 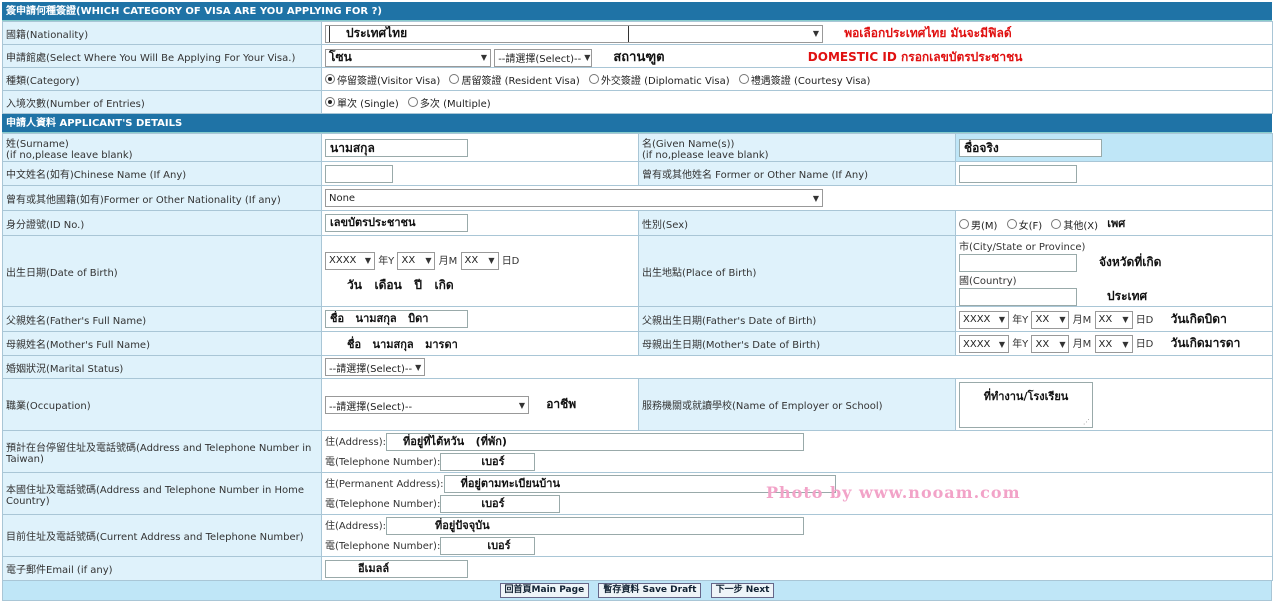 What do you see at coordinates (162, 343) in the screenshot?
I see `mother-name-label: 母親姓名(Mother's Full Name)` at bounding box center [162, 343].